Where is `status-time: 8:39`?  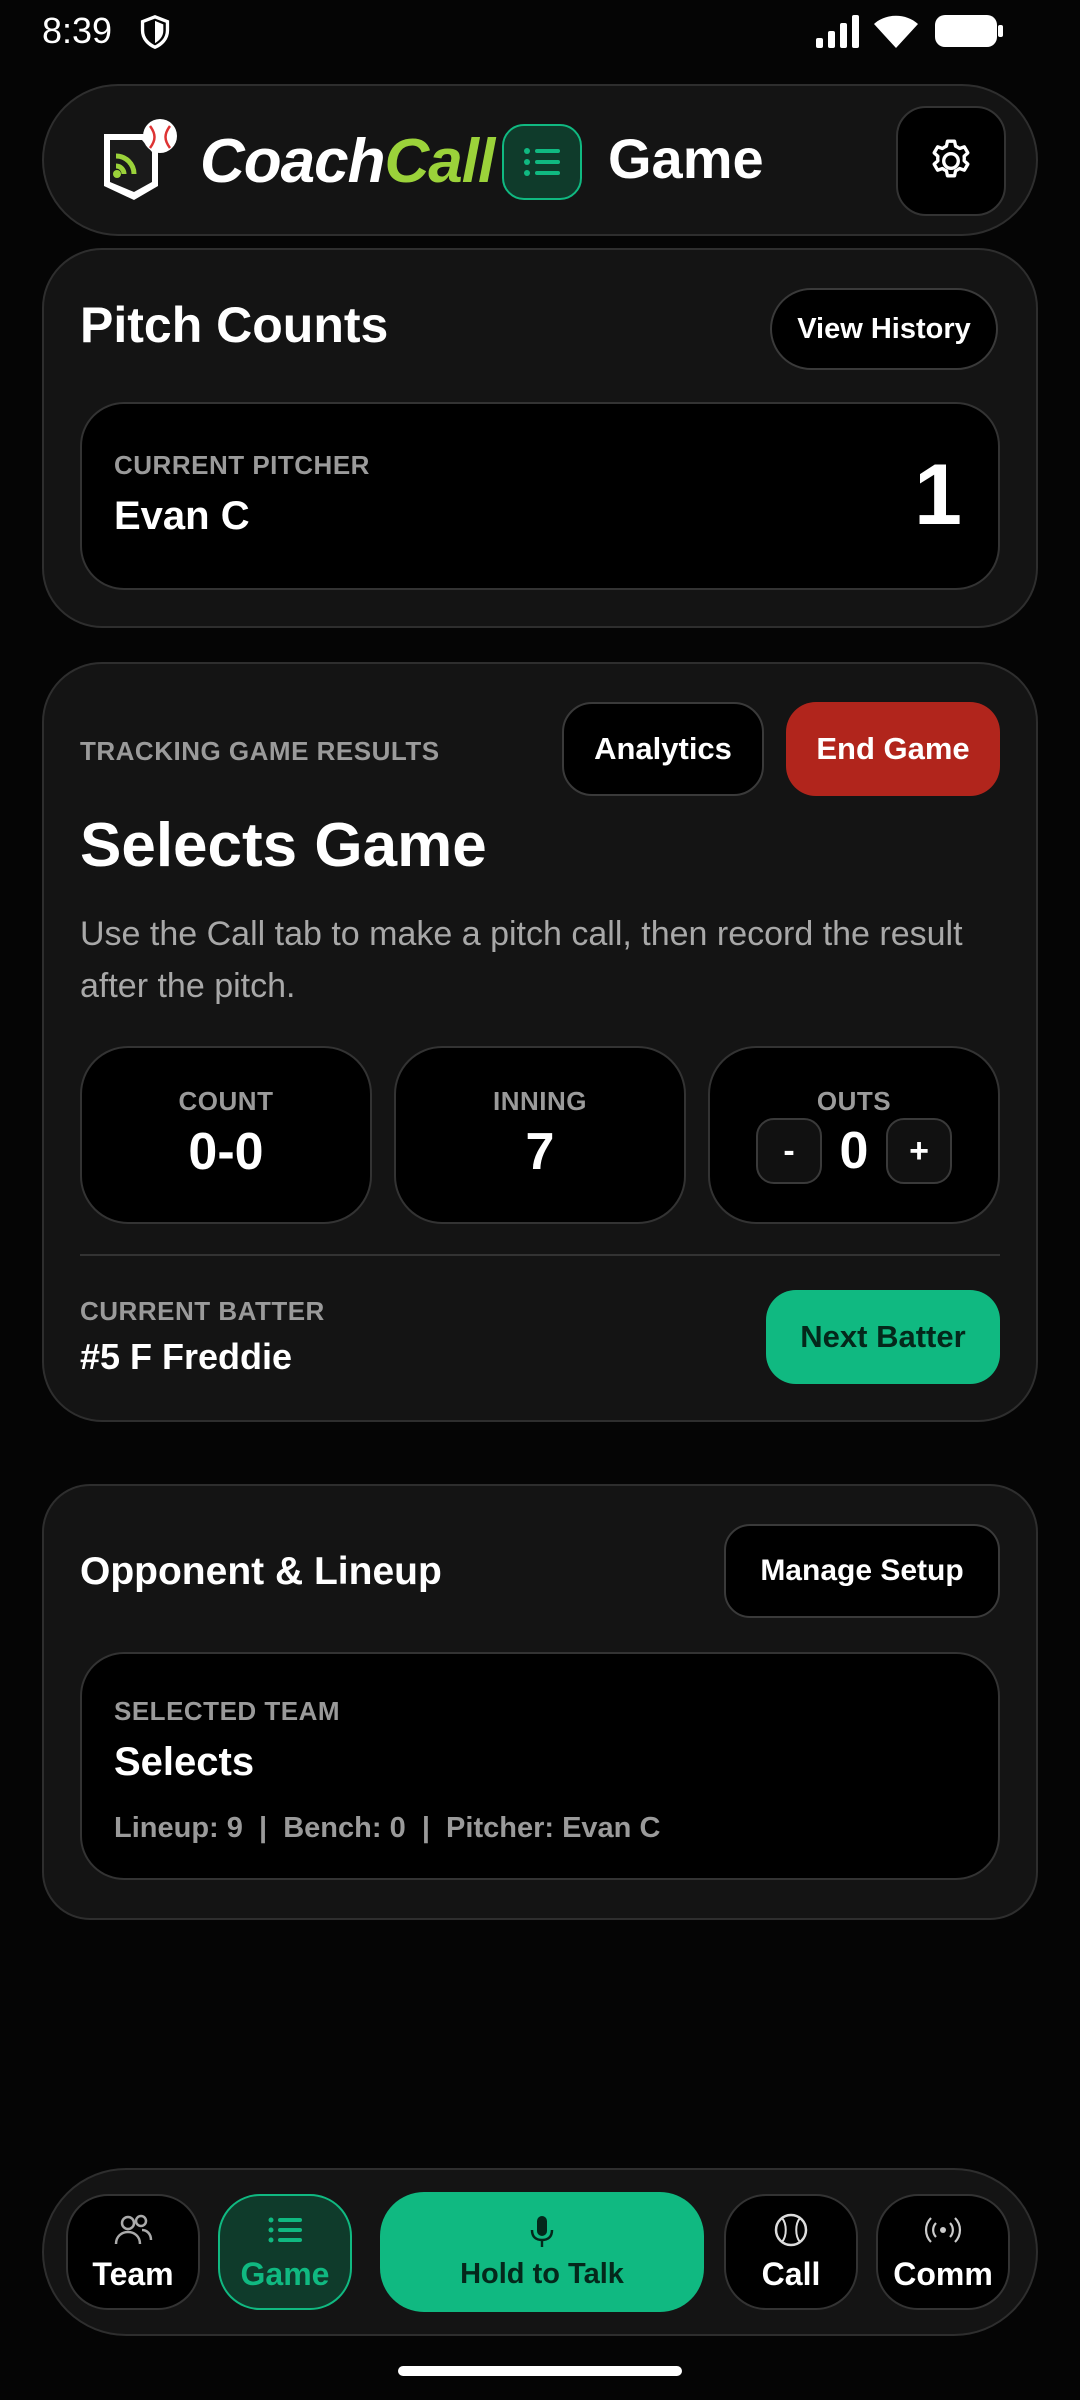 status-time: 8:39 is located at coordinates (77, 30).